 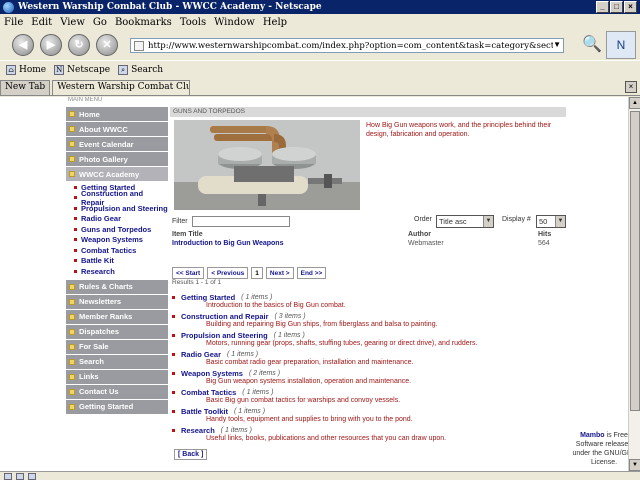 What do you see at coordinates (212, 373) in the screenshot?
I see `category-link: Weapon Systems` at bounding box center [212, 373].